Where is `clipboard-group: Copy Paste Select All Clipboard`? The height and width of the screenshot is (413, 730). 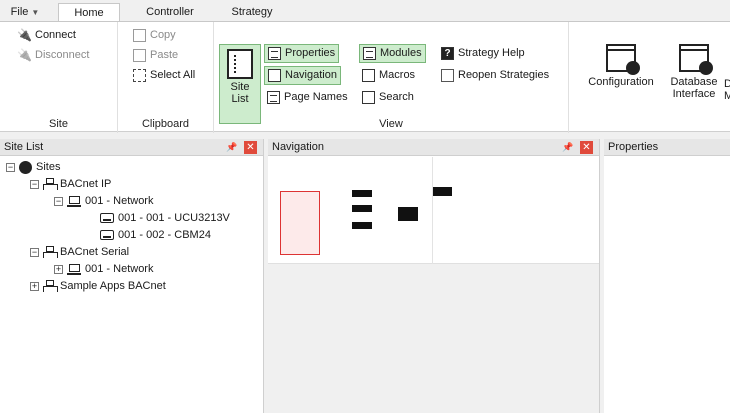 clipboard-group: Copy Paste Select All Clipboard is located at coordinates (166, 77).